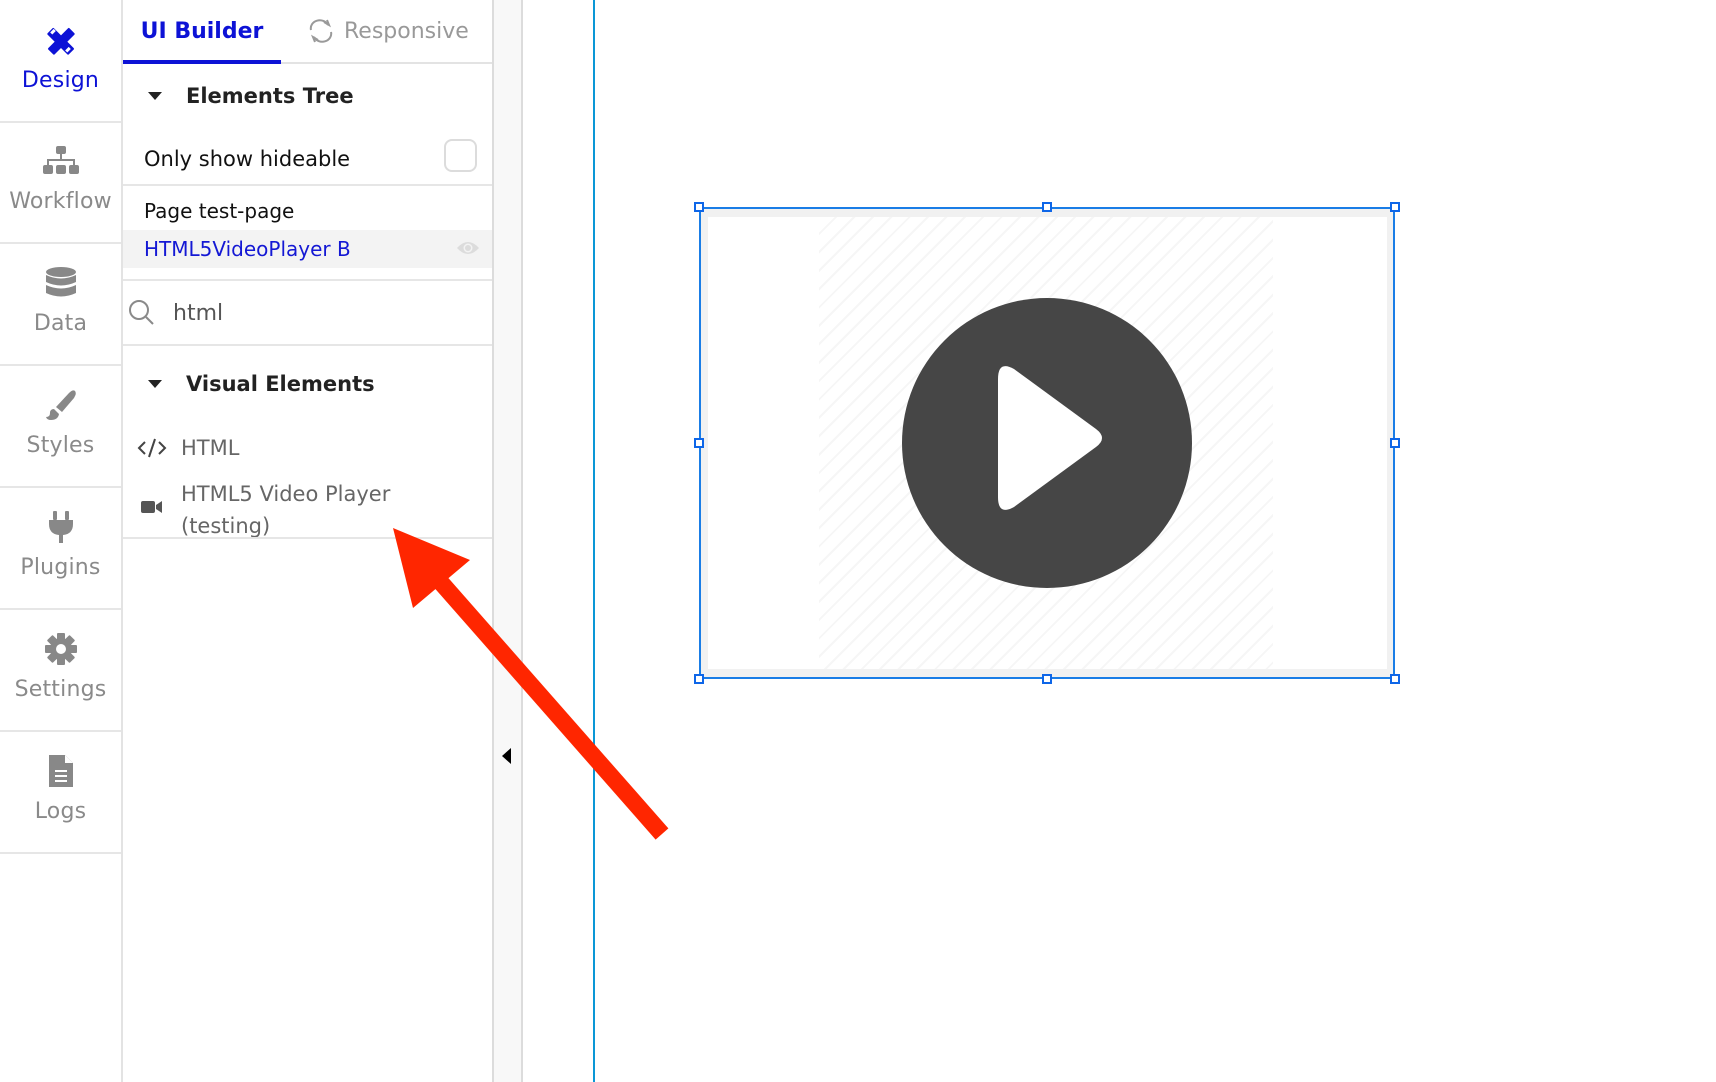  I want to click on brush-icon, so click(61, 405).